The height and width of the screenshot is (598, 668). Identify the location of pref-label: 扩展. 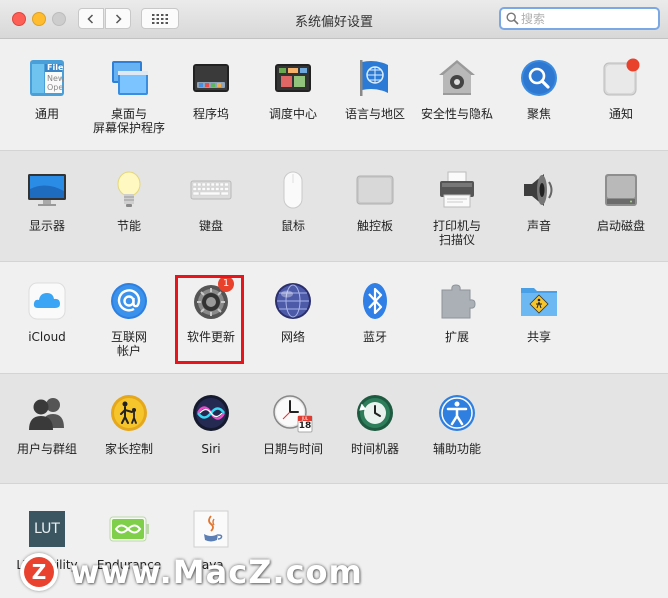
(456, 337).